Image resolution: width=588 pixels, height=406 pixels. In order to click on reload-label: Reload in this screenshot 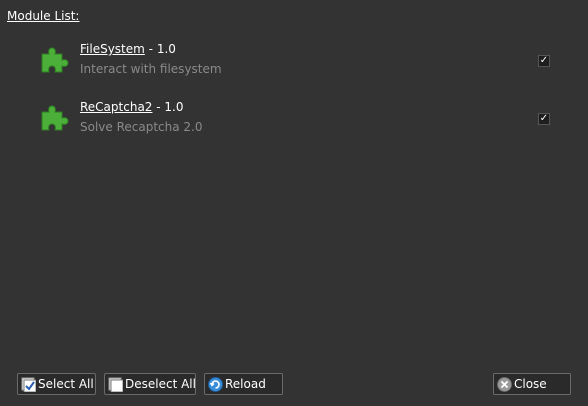, I will do `click(245, 384)`.